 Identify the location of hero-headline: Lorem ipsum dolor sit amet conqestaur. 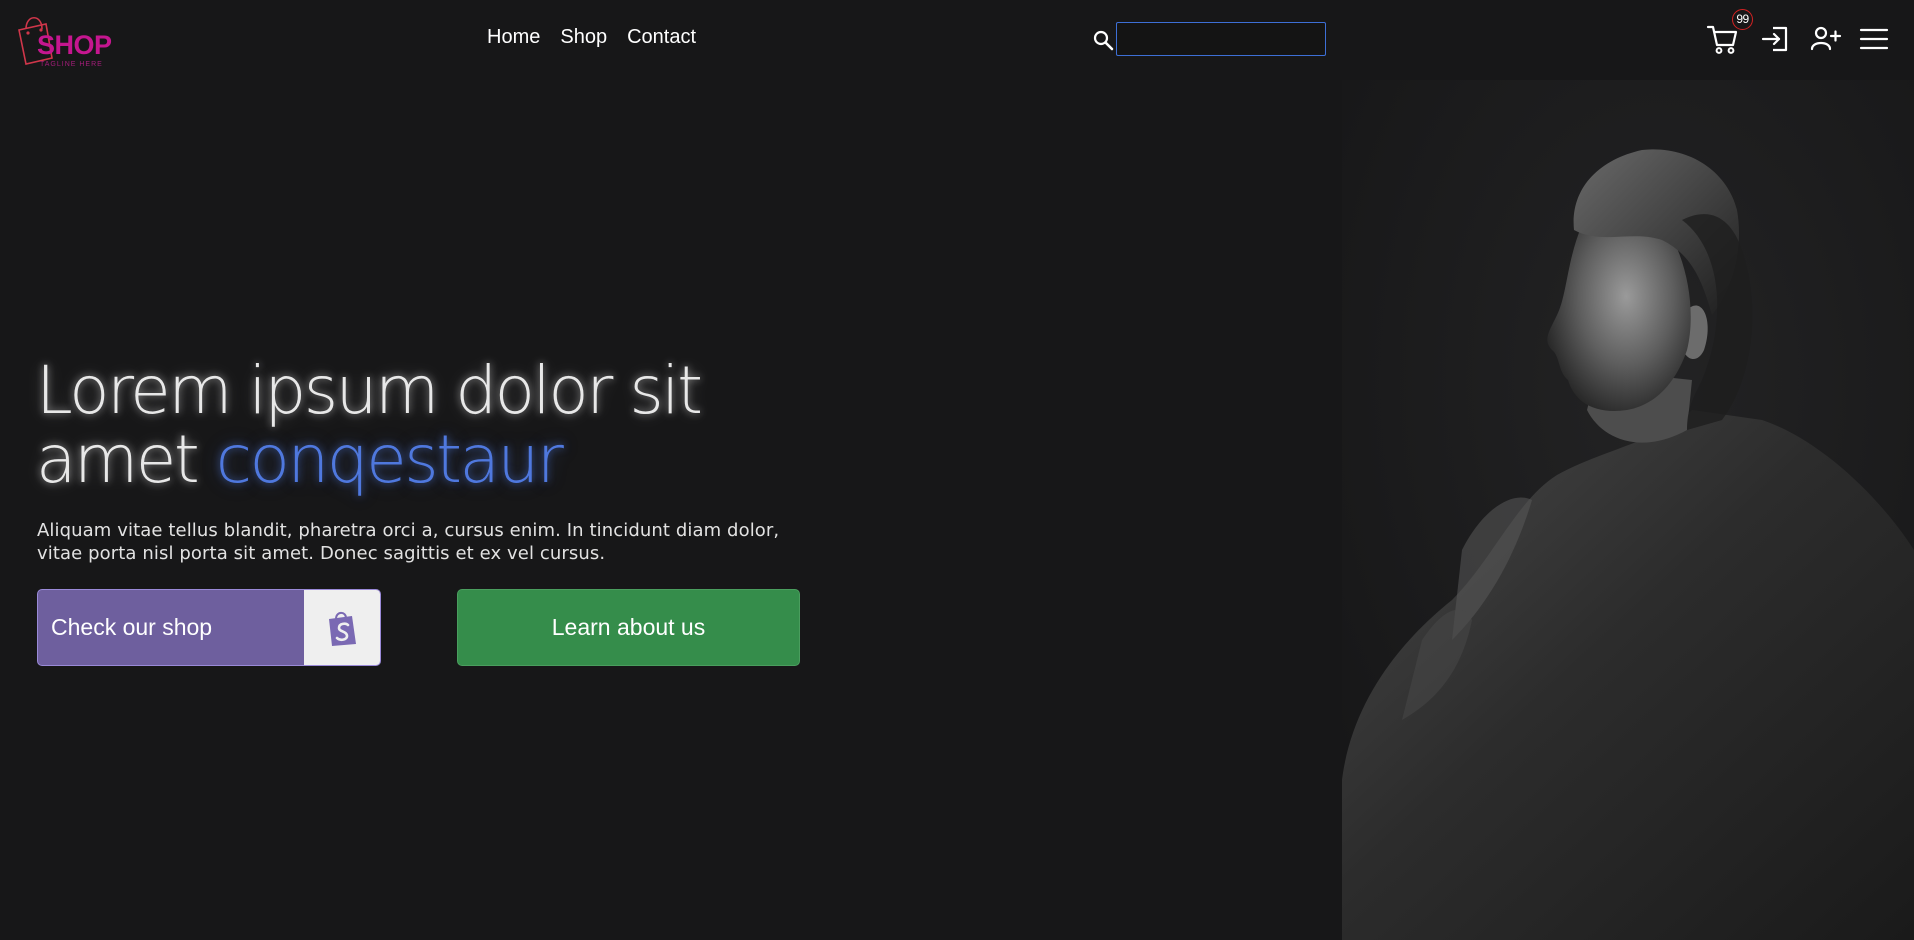
(436, 425).